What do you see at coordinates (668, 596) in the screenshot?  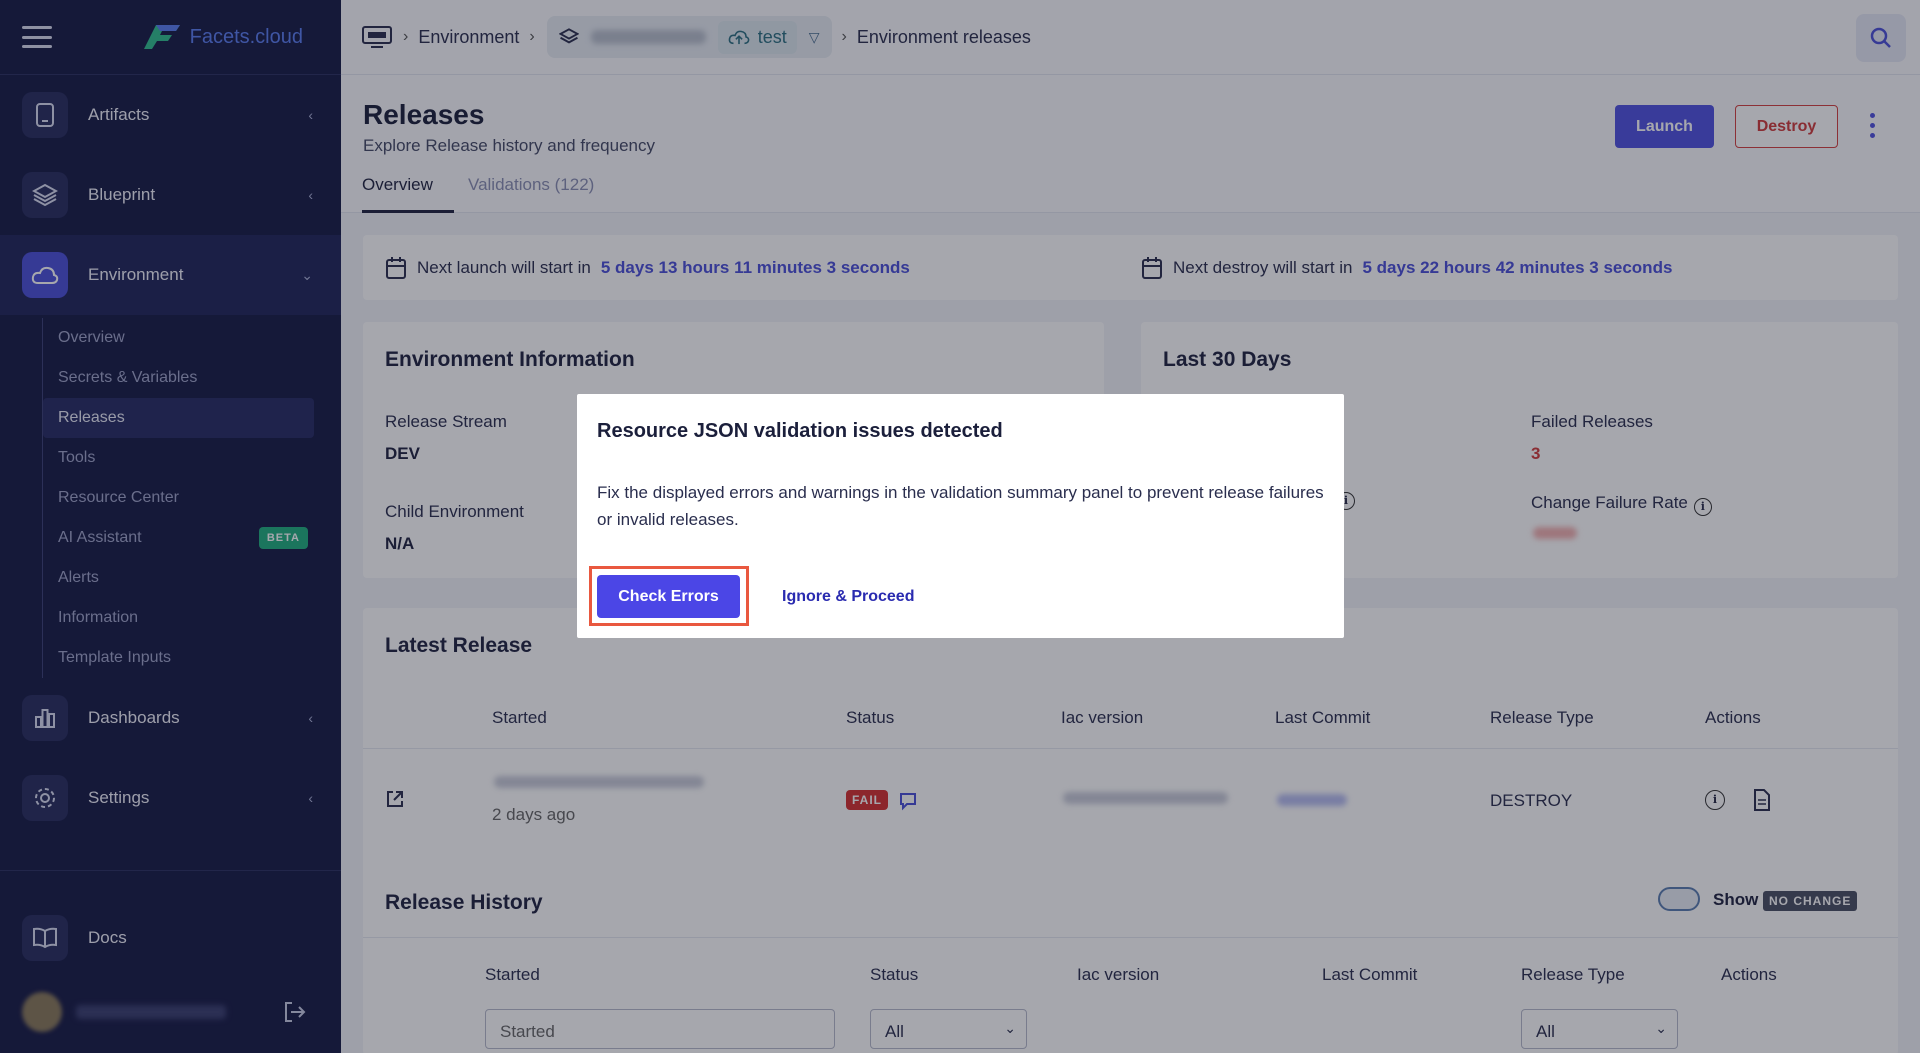 I see `check-errors-button: Check Errors` at bounding box center [668, 596].